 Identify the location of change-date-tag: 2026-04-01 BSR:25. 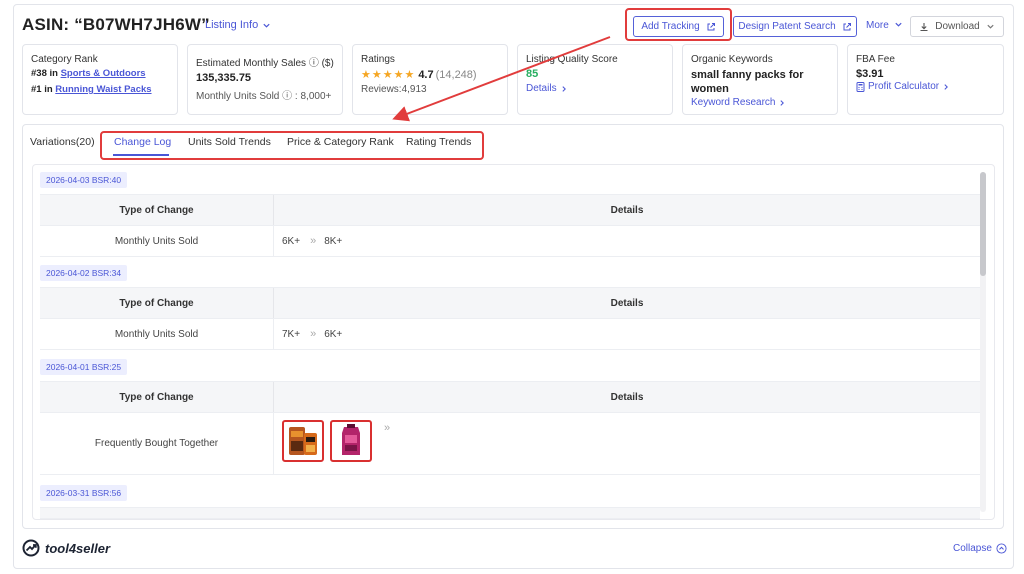
(84, 367).